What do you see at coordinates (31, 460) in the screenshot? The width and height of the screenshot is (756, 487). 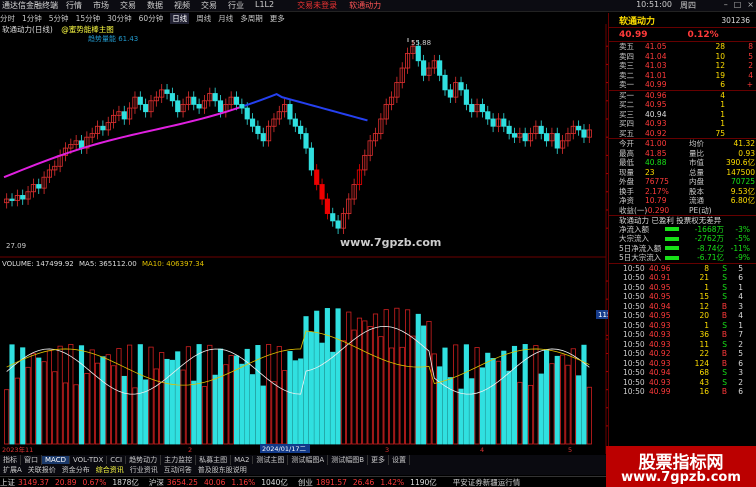 I see `indicator-tab: 窗口` at bounding box center [31, 460].